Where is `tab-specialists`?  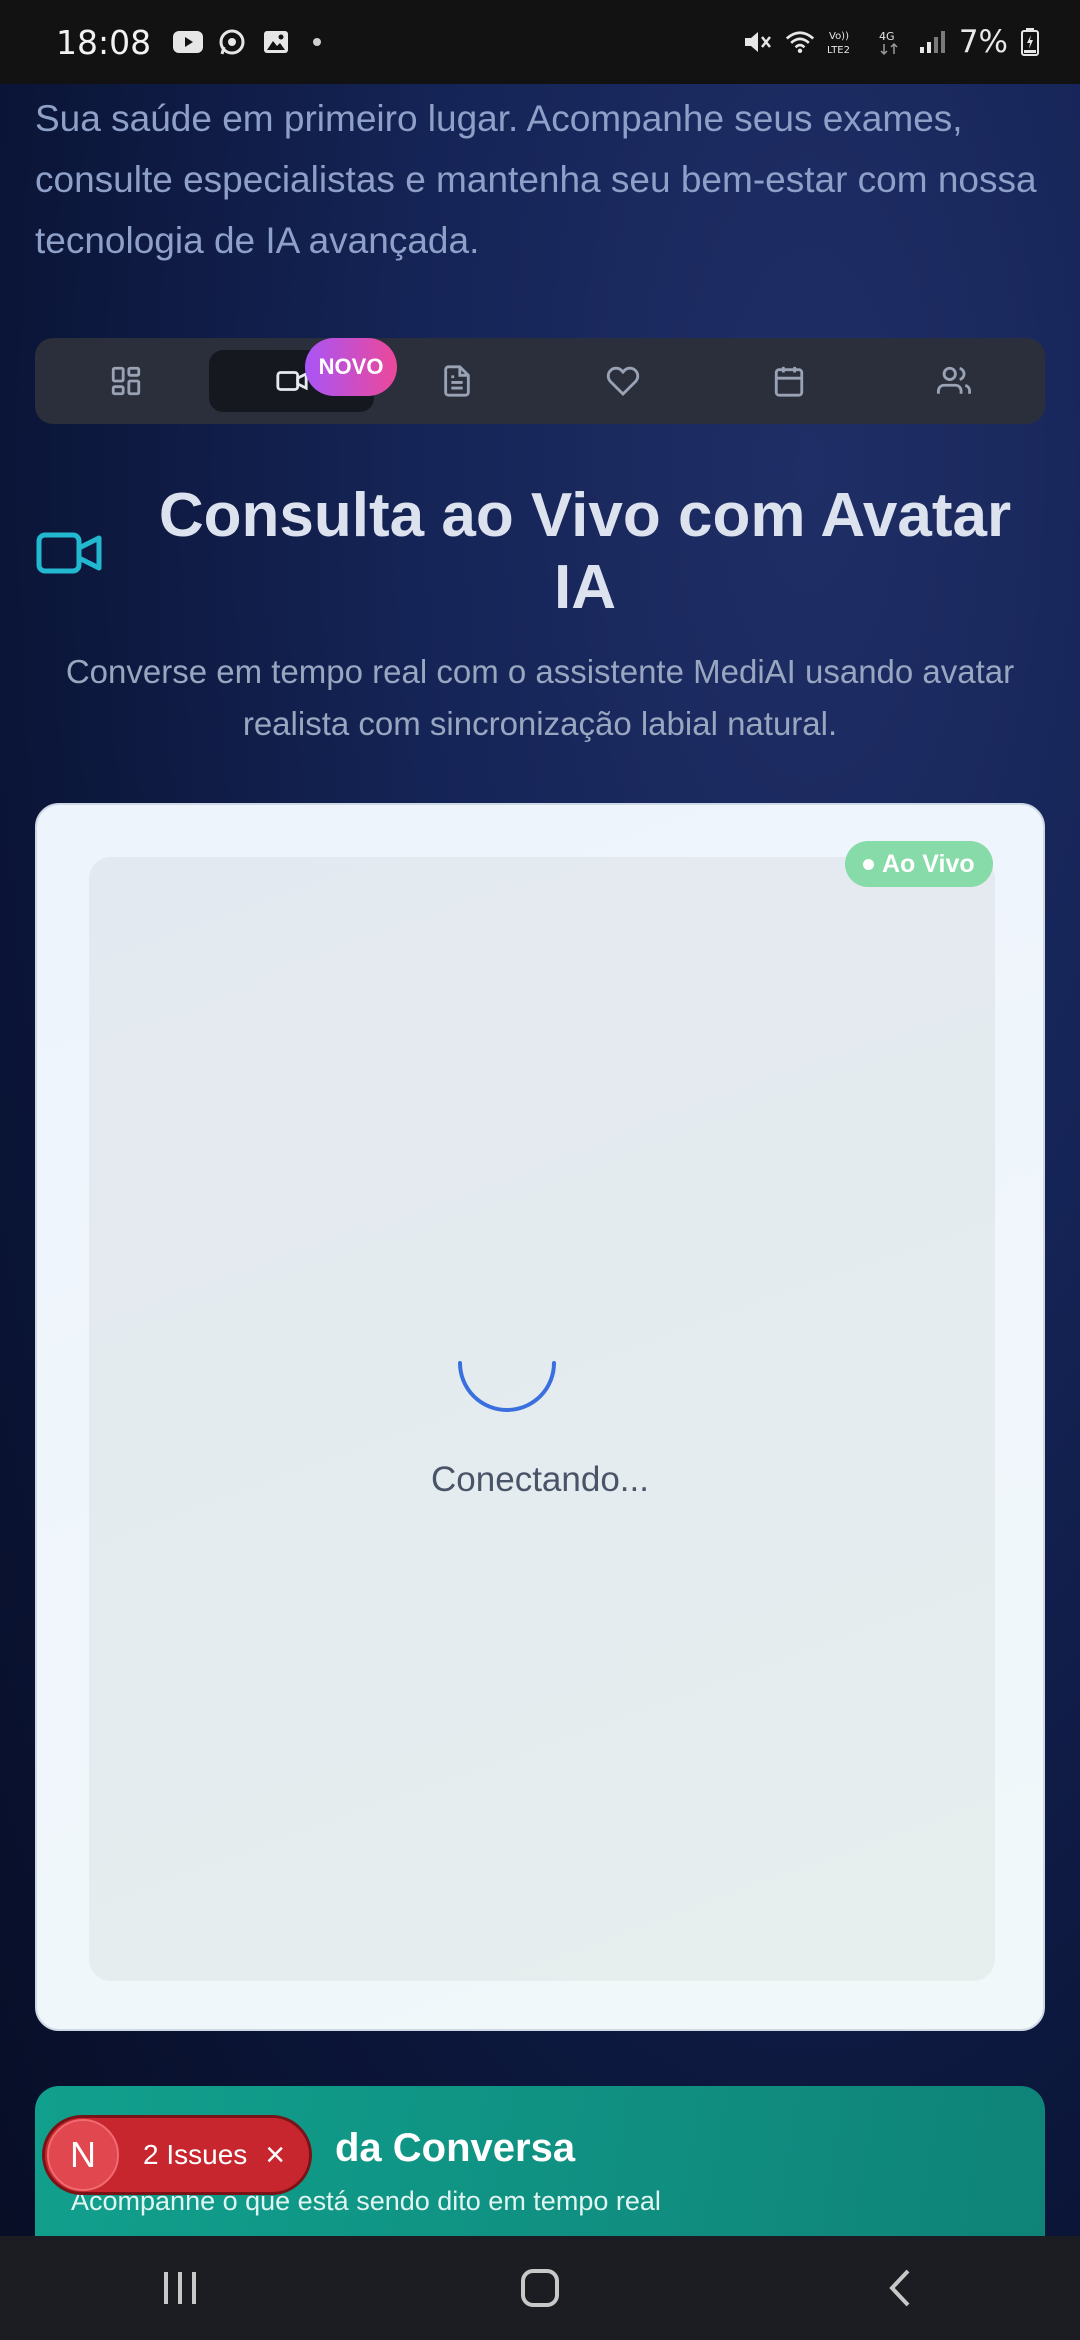 tab-specialists is located at coordinates (954, 381).